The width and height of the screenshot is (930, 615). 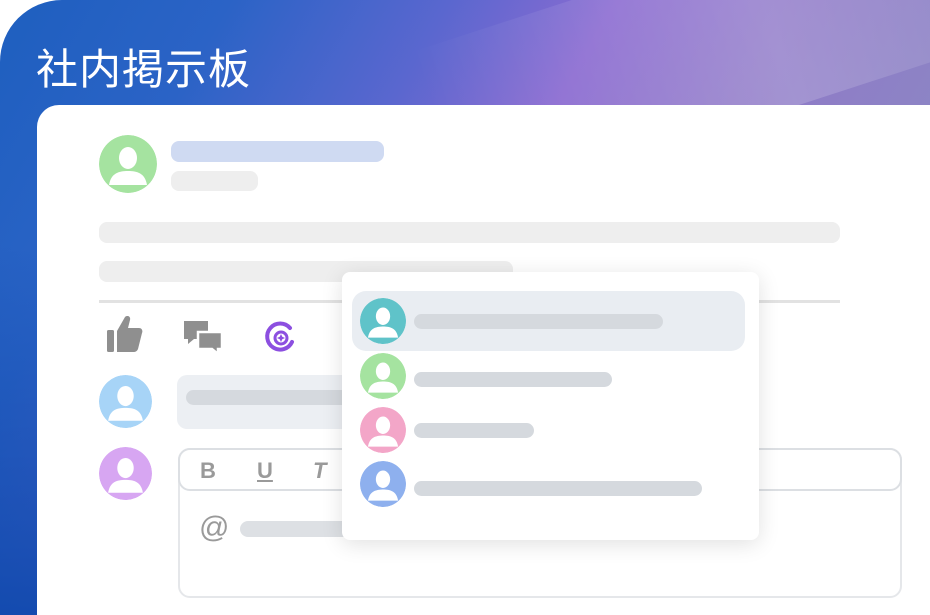 I want to click on current-user-avatar, so click(x=125, y=473).